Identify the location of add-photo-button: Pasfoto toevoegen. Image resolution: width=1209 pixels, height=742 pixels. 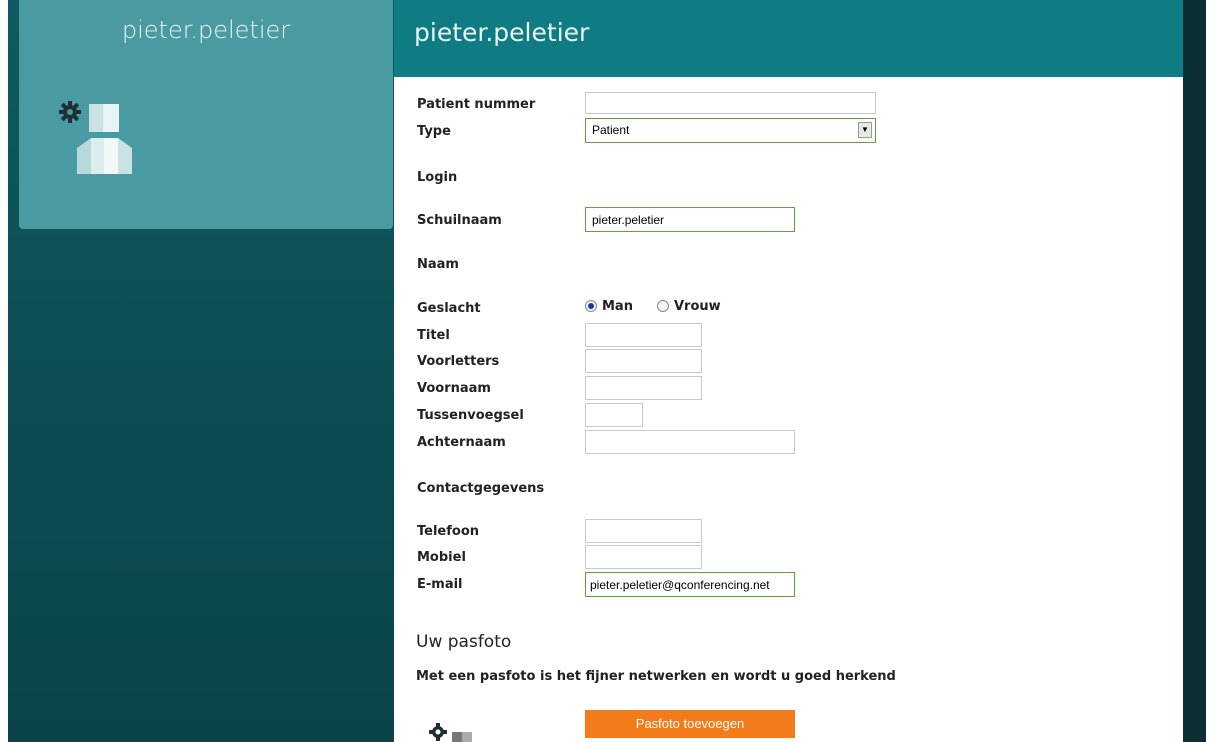
(690, 724).